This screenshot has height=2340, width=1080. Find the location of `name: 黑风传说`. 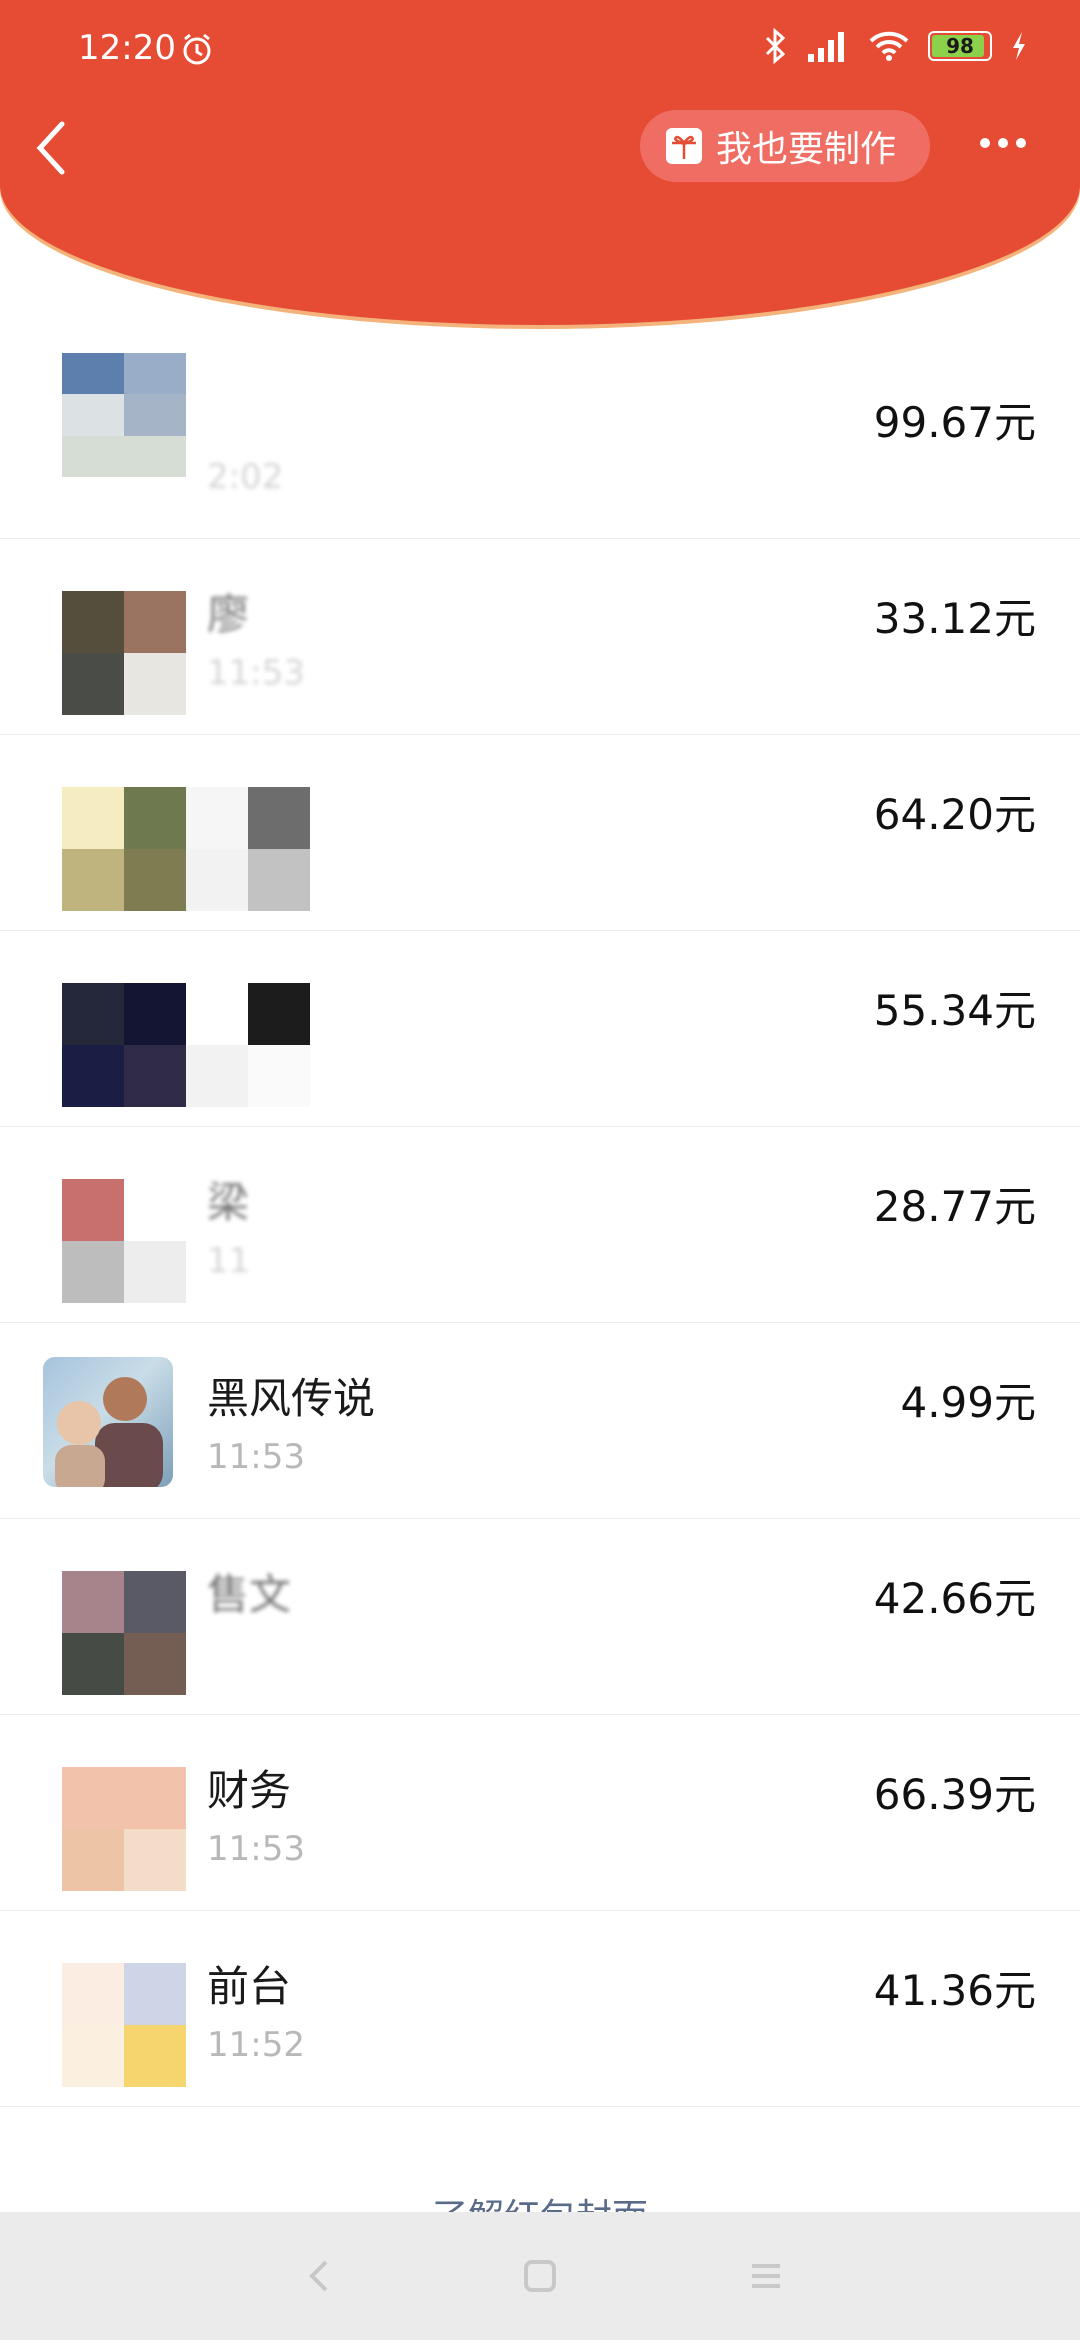

name: 黑风传说 is located at coordinates (291, 1398).